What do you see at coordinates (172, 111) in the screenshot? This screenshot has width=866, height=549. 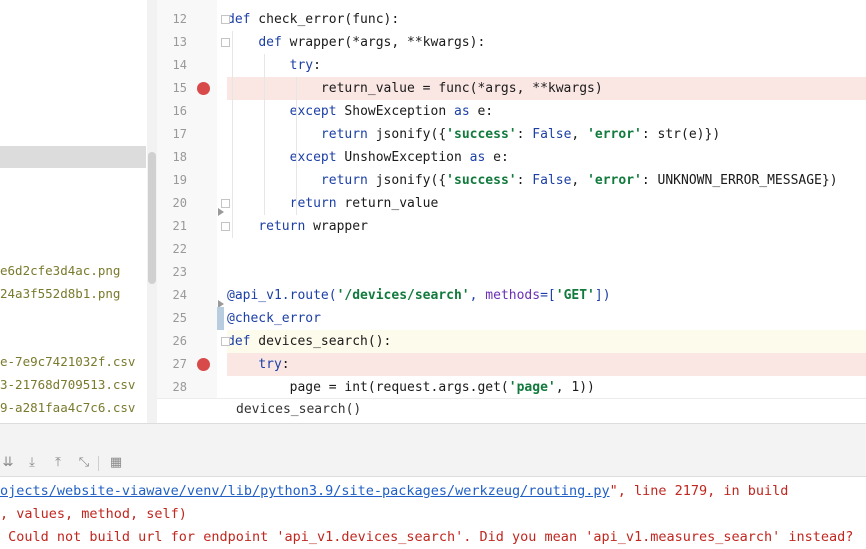 I see `line-number: 16` at bounding box center [172, 111].